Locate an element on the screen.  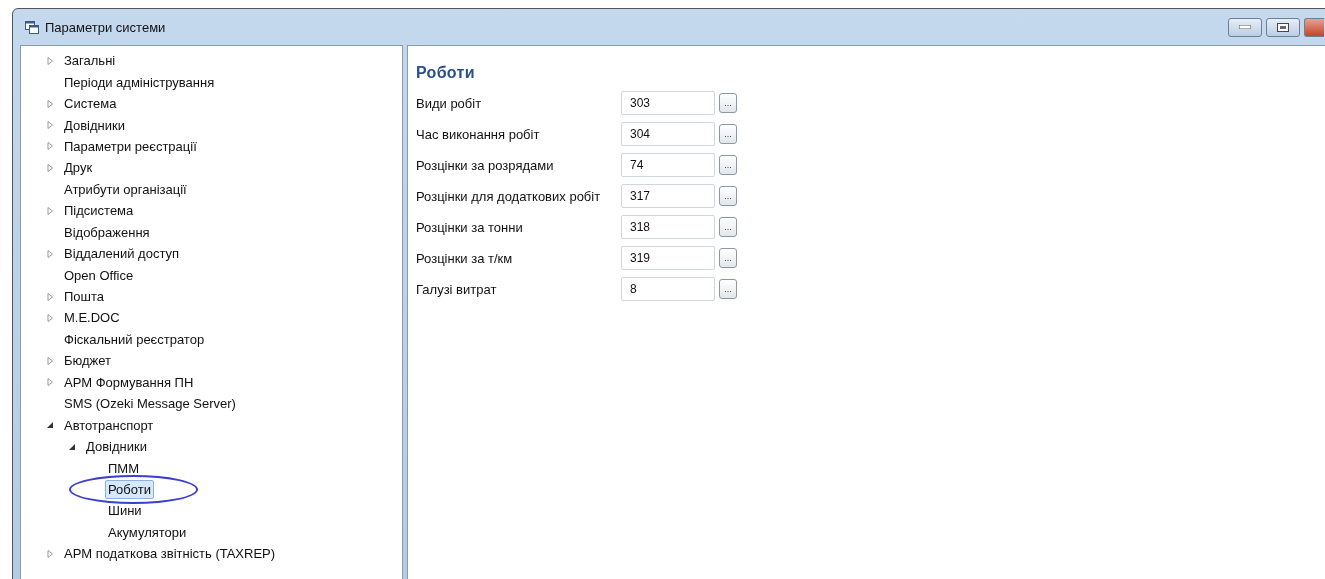
tree-item: ПММ is located at coordinates (123, 468).